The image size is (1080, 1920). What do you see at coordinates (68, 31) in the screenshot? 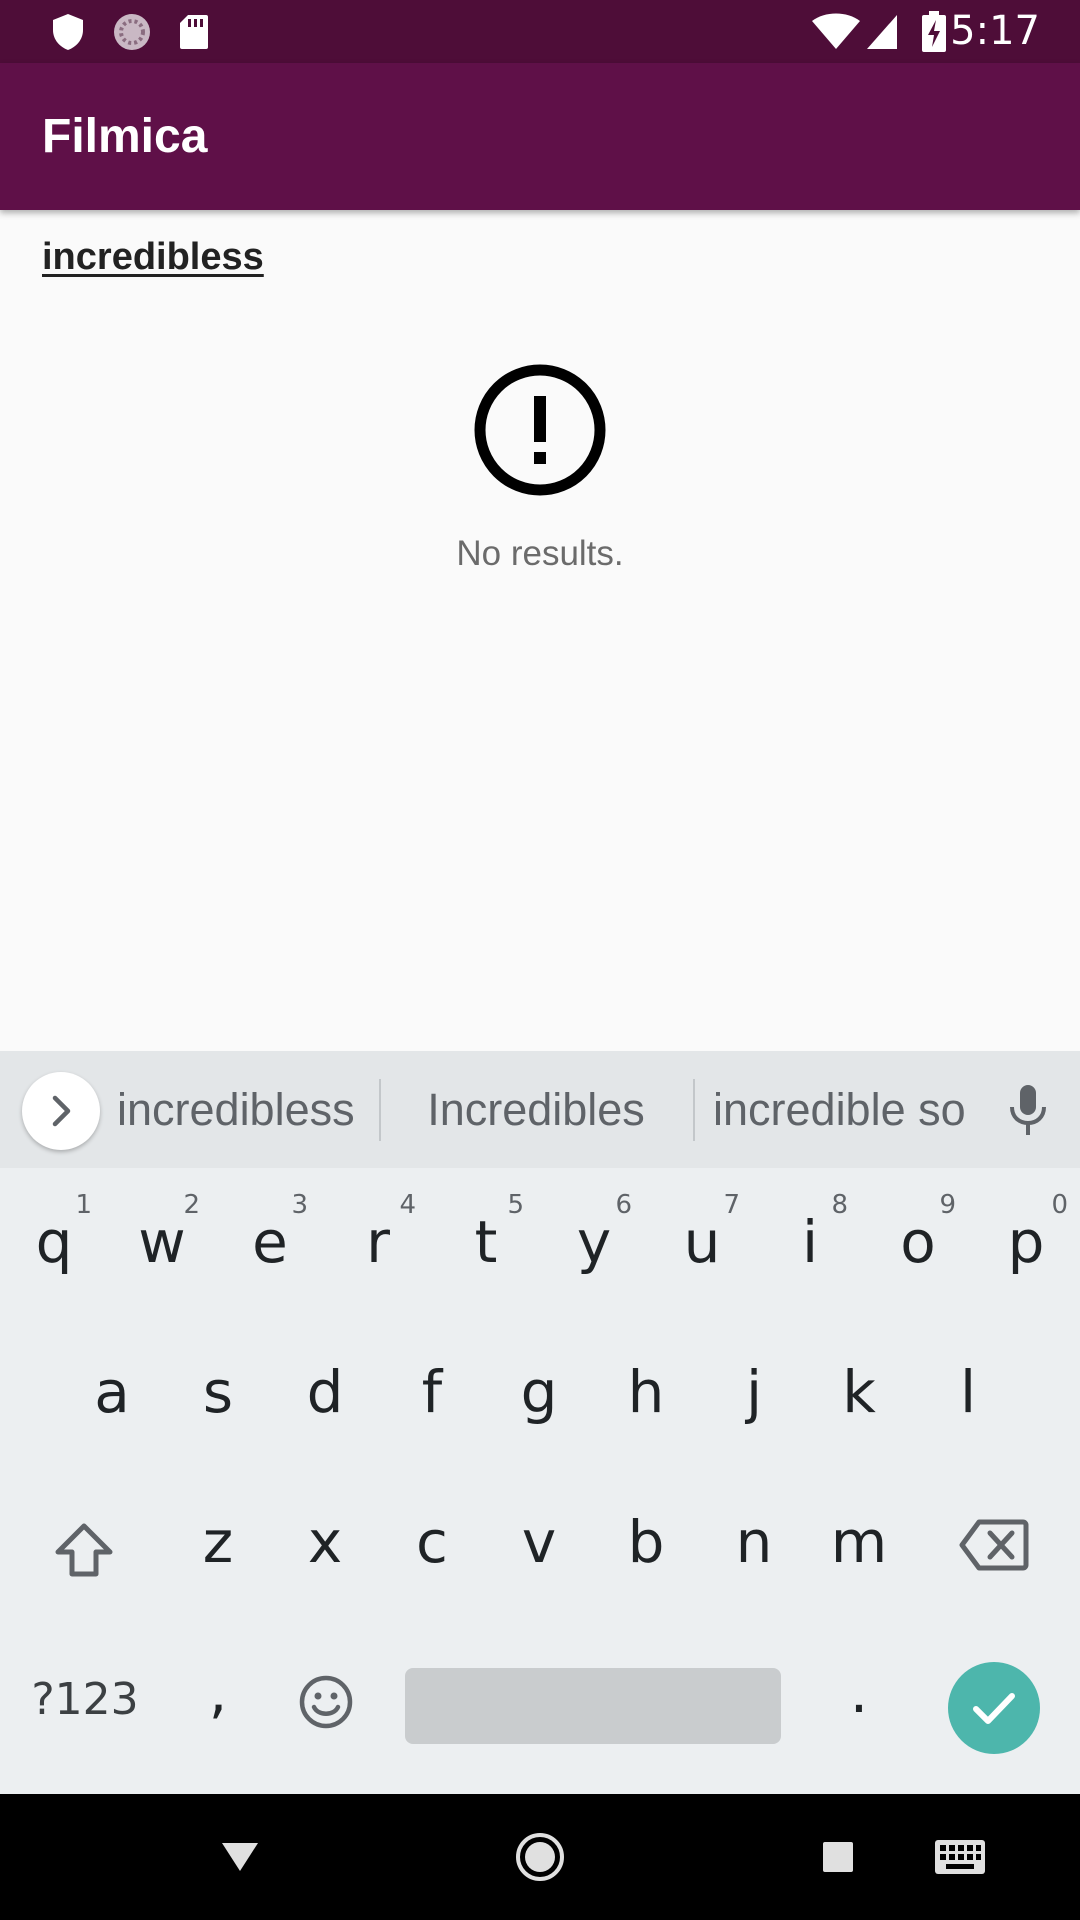
I see `shield-icon` at bounding box center [68, 31].